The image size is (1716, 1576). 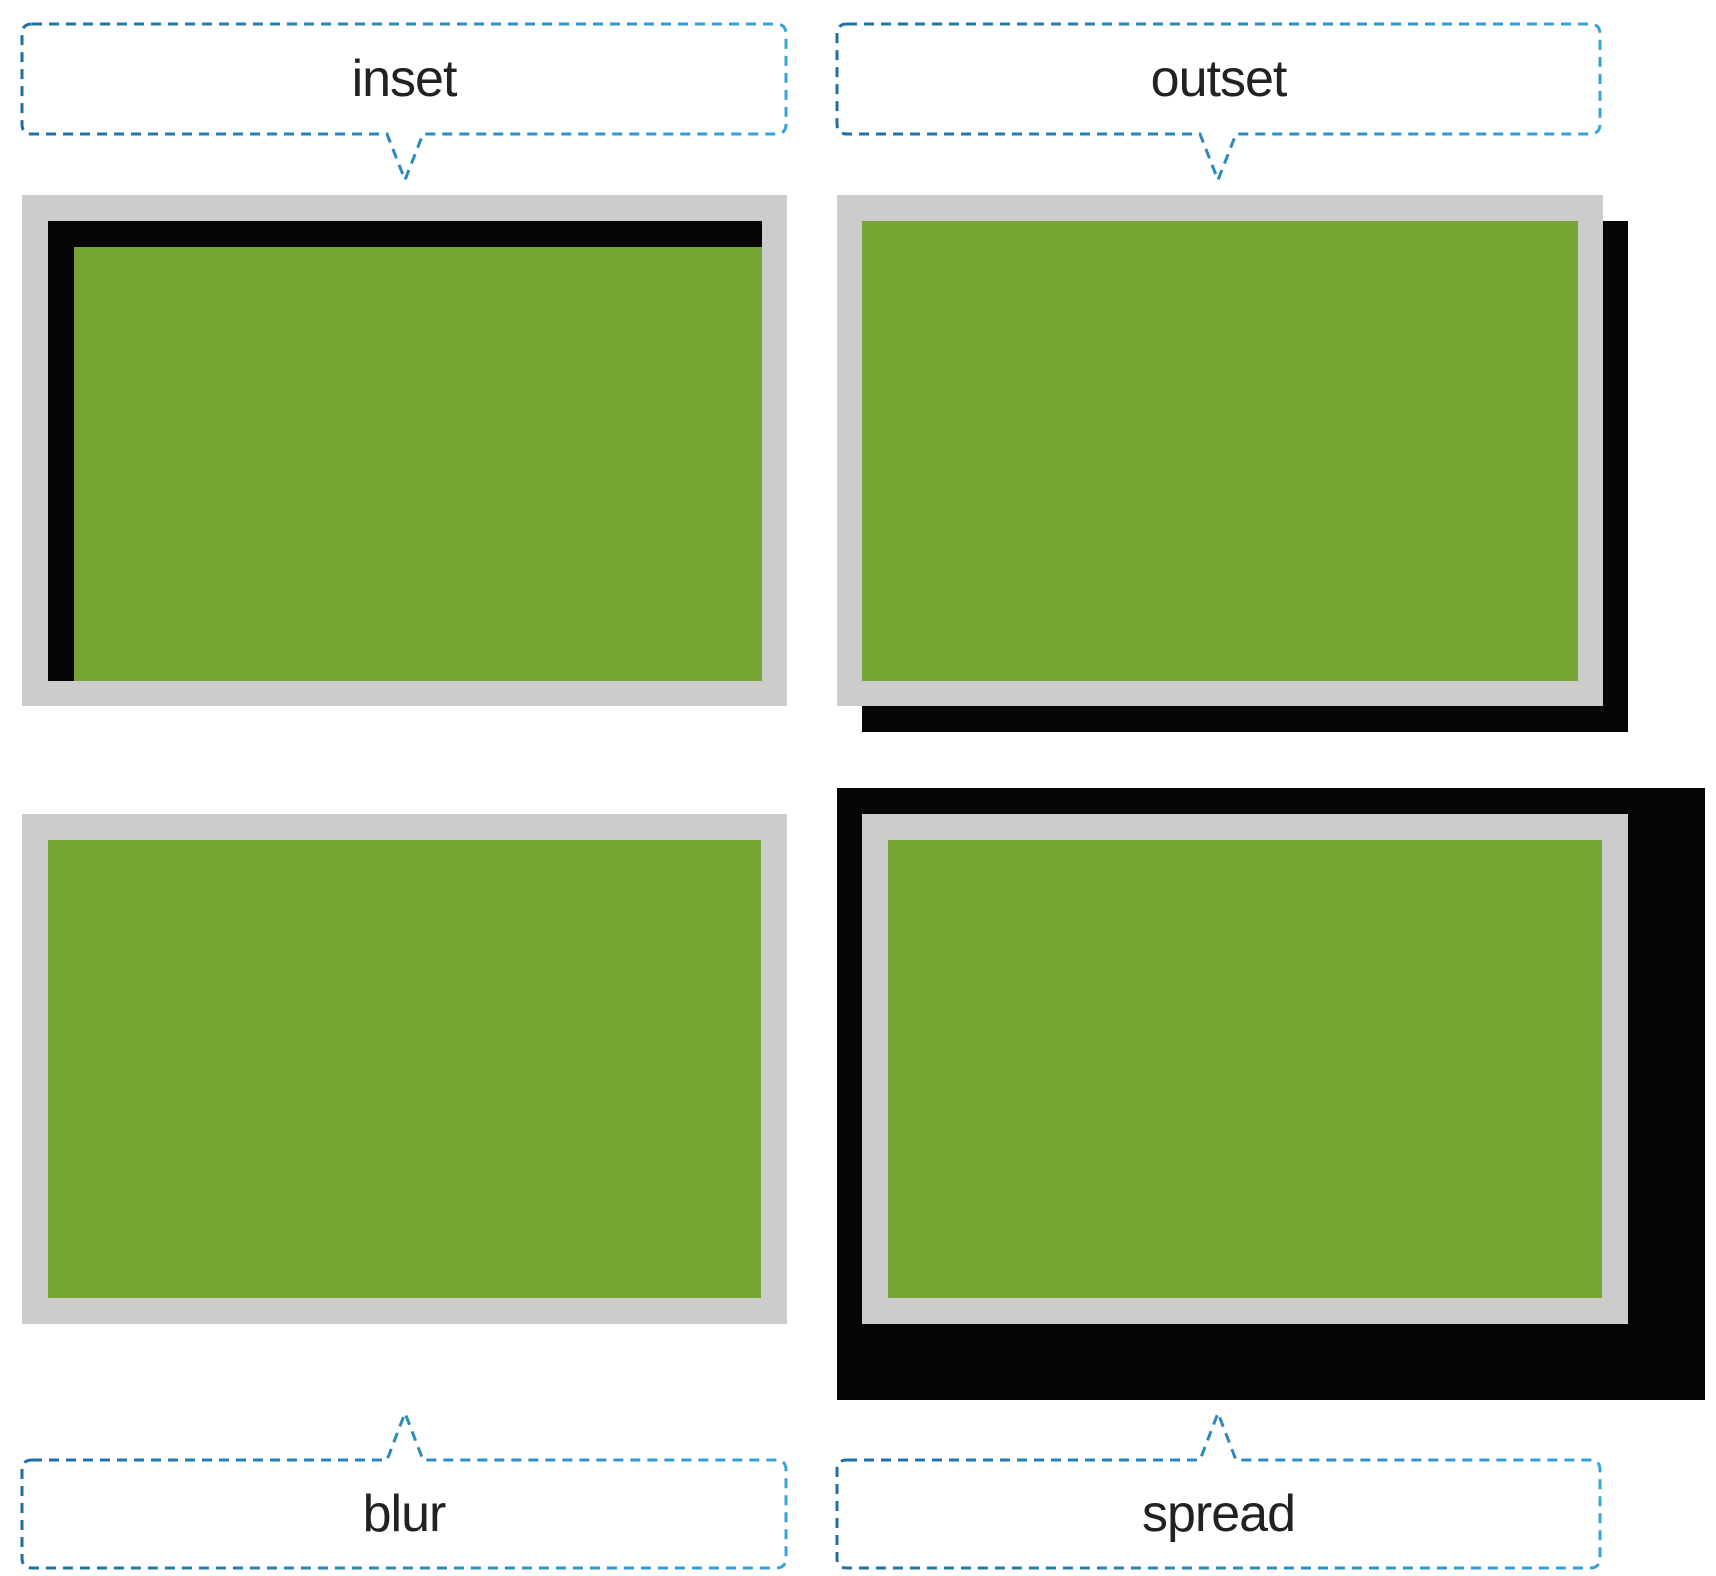 I want to click on outset-content, so click(x=1220, y=451).